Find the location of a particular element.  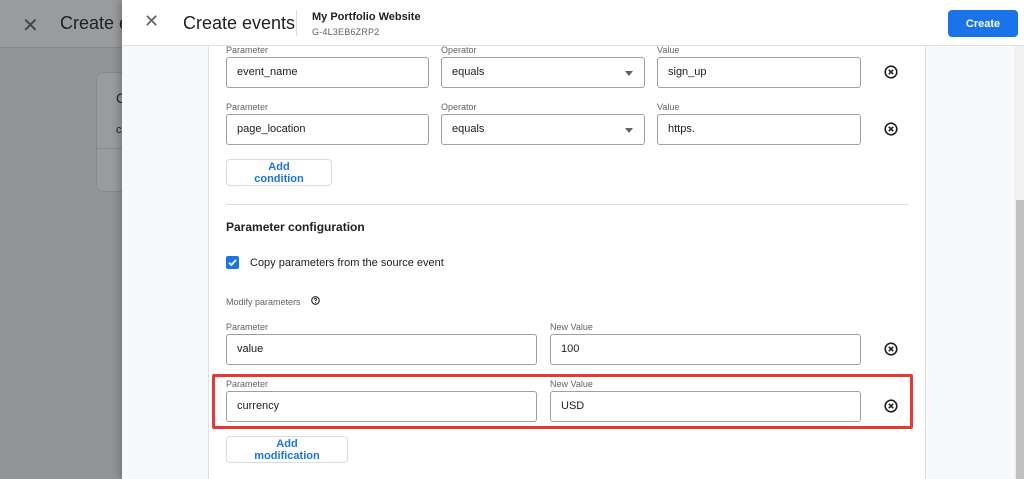

modification-2-parameter-label: Parameter is located at coordinates (247, 384).